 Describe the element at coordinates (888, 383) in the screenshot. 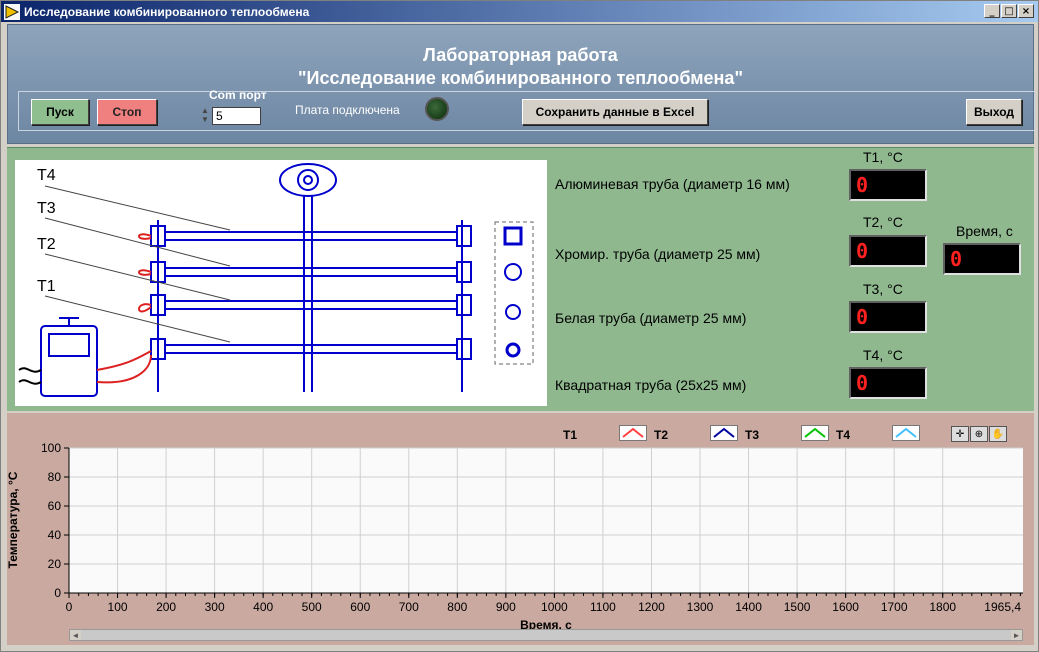

I see `t4-display: 0` at that location.